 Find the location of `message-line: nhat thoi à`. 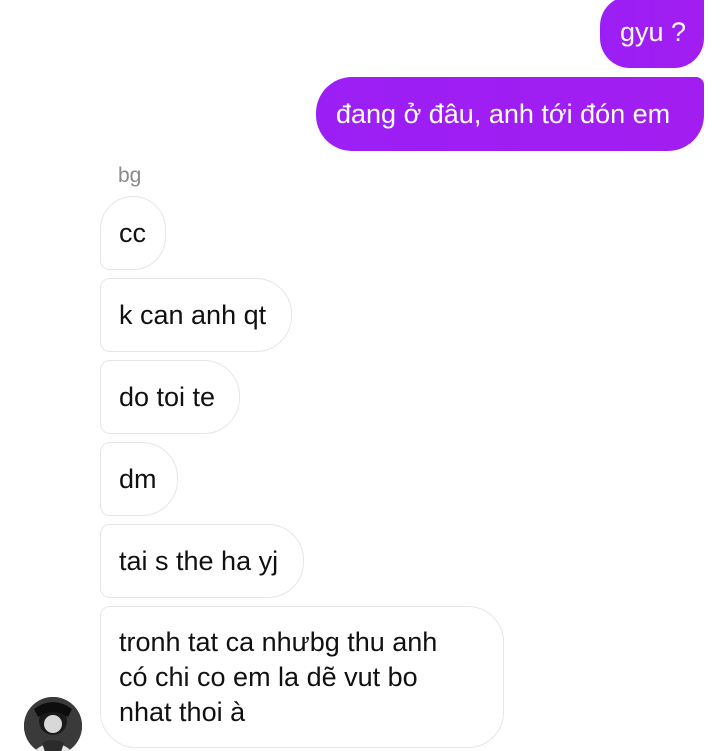

message-line: nhat thoi à is located at coordinates (182, 711).